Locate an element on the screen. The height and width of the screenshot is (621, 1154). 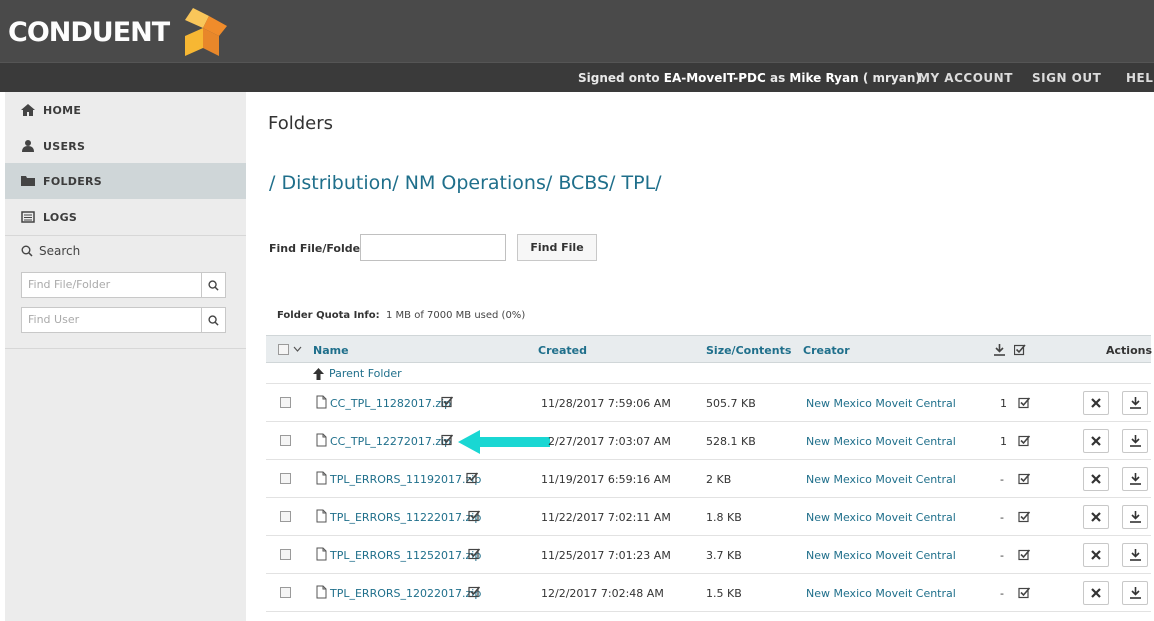
file-name-link: TPL_ERRORS_12022017.zip is located at coordinates (405, 593).